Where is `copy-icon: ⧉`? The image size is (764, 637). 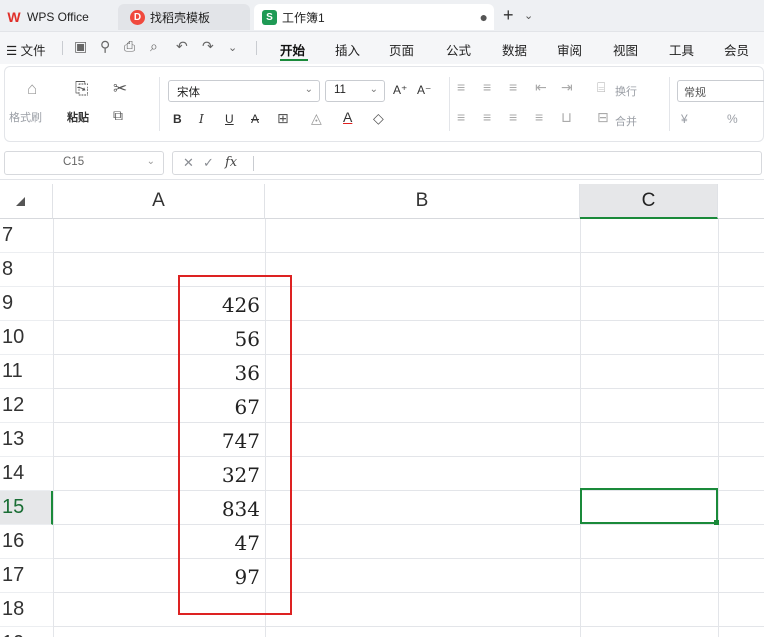 copy-icon: ⧉ is located at coordinates (118, 115).